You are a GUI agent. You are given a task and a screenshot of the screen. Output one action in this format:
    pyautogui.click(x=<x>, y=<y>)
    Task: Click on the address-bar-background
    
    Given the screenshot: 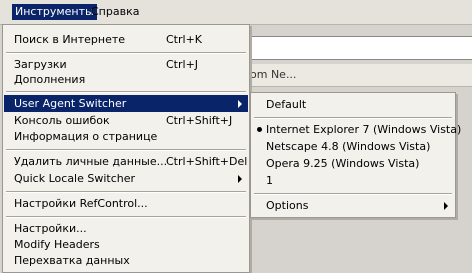 What is the action you would take?
    pyautogui.click(x=360, y=48)
    